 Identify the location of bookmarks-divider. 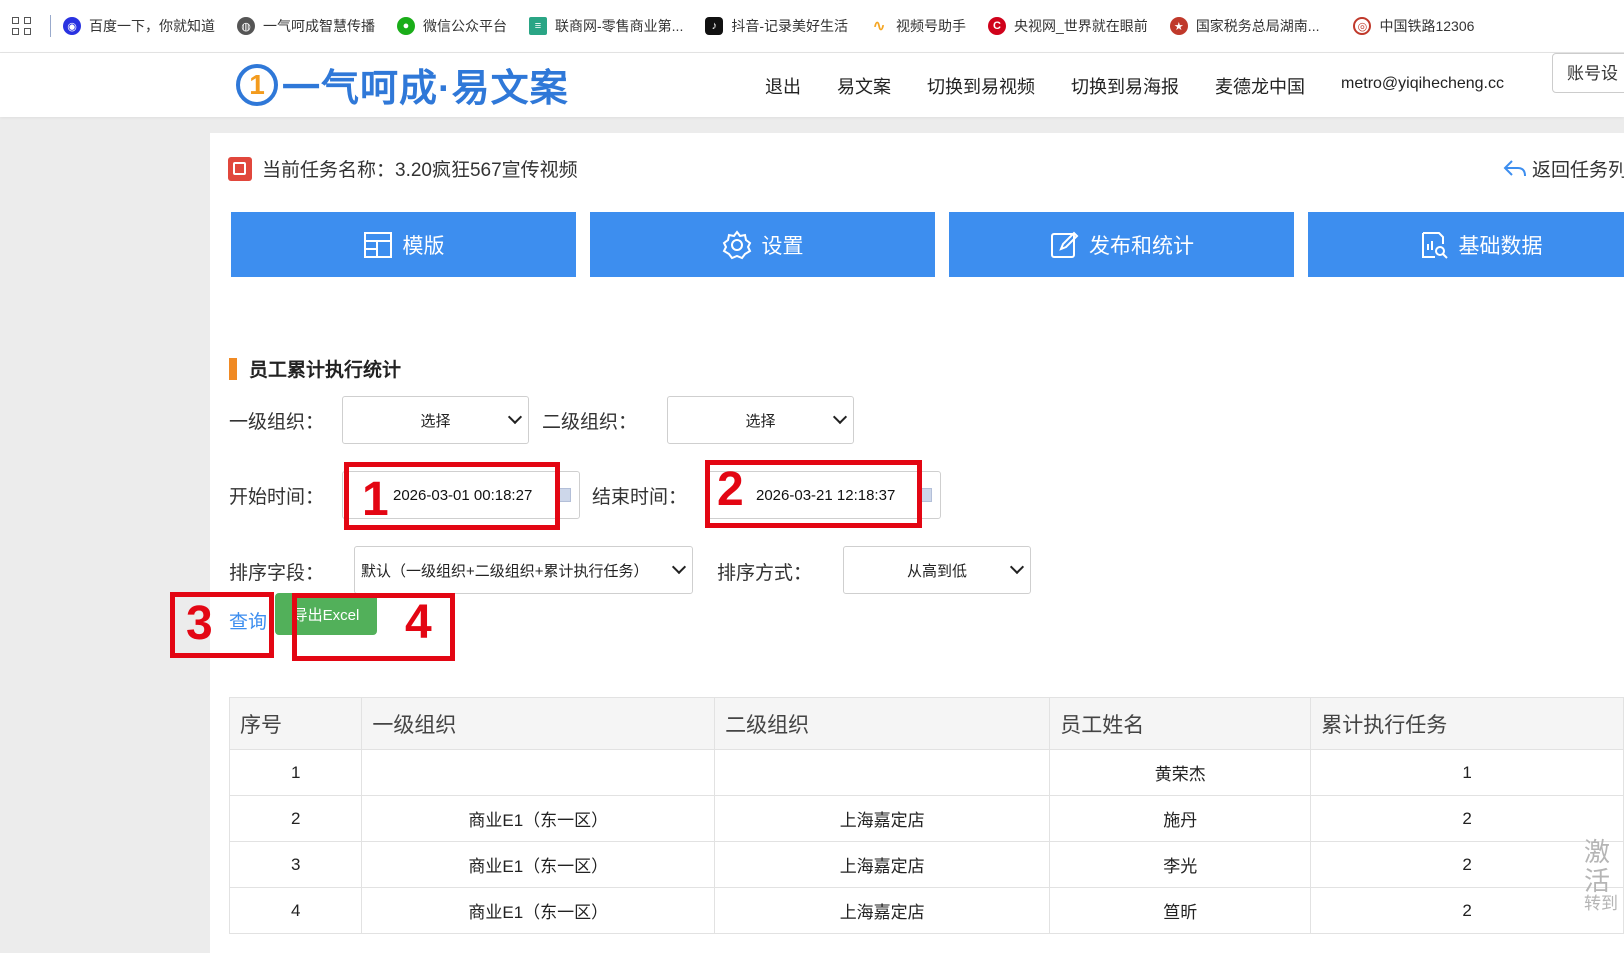
(50, 26).